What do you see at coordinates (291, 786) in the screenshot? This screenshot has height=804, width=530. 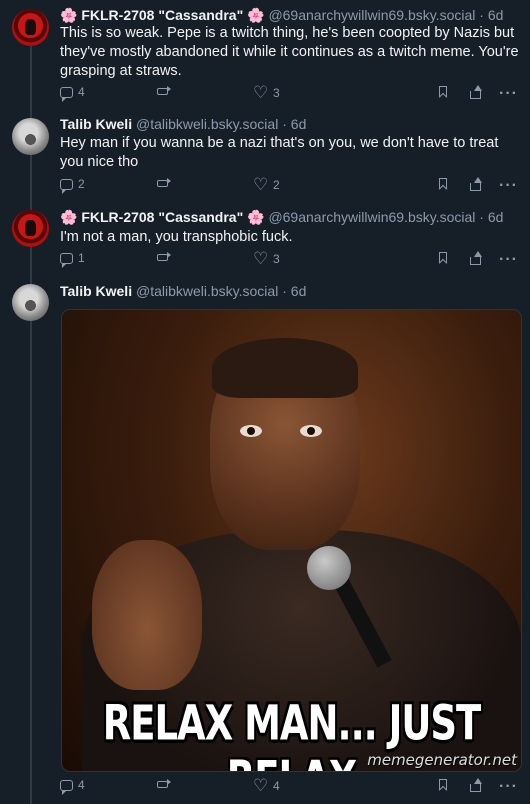 I see `action-bar: 4 ♡ 4 ···` at bounding box center [291, 786].